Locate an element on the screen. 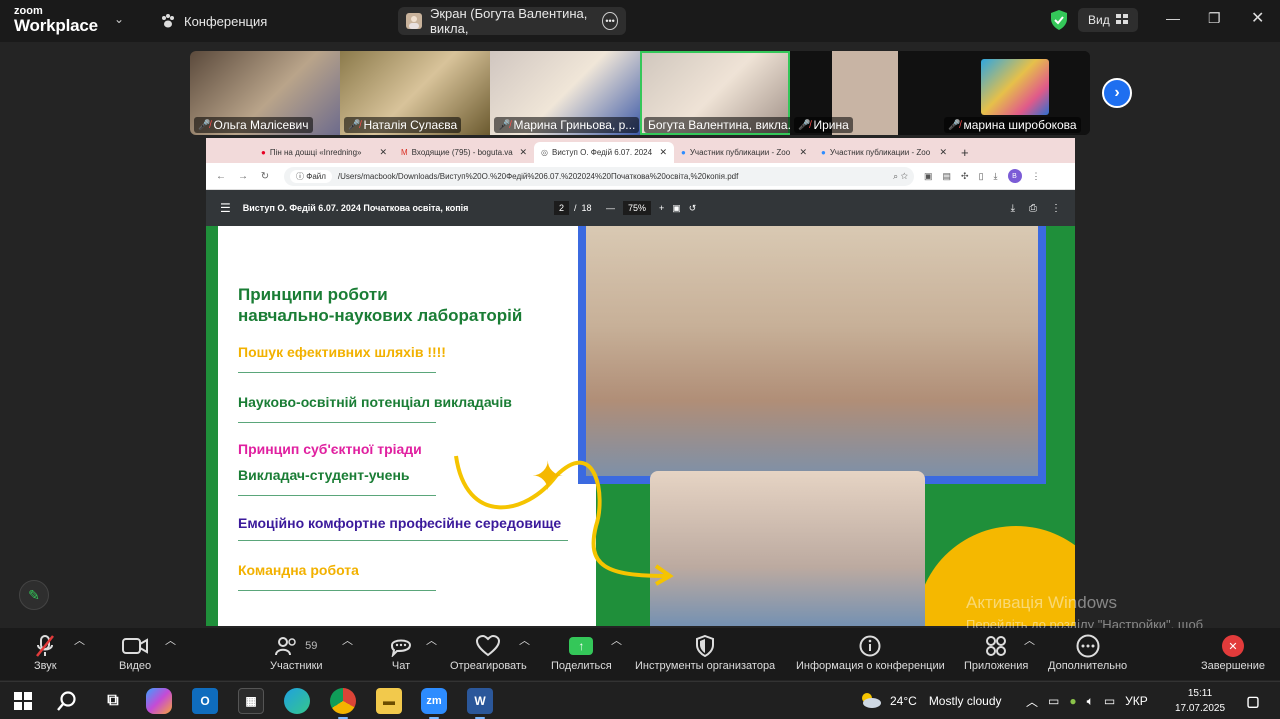 Image resolution: width=1280 pixels, height=719 pixels. extension-icon: ▤ is located at coordinates (947, 176).